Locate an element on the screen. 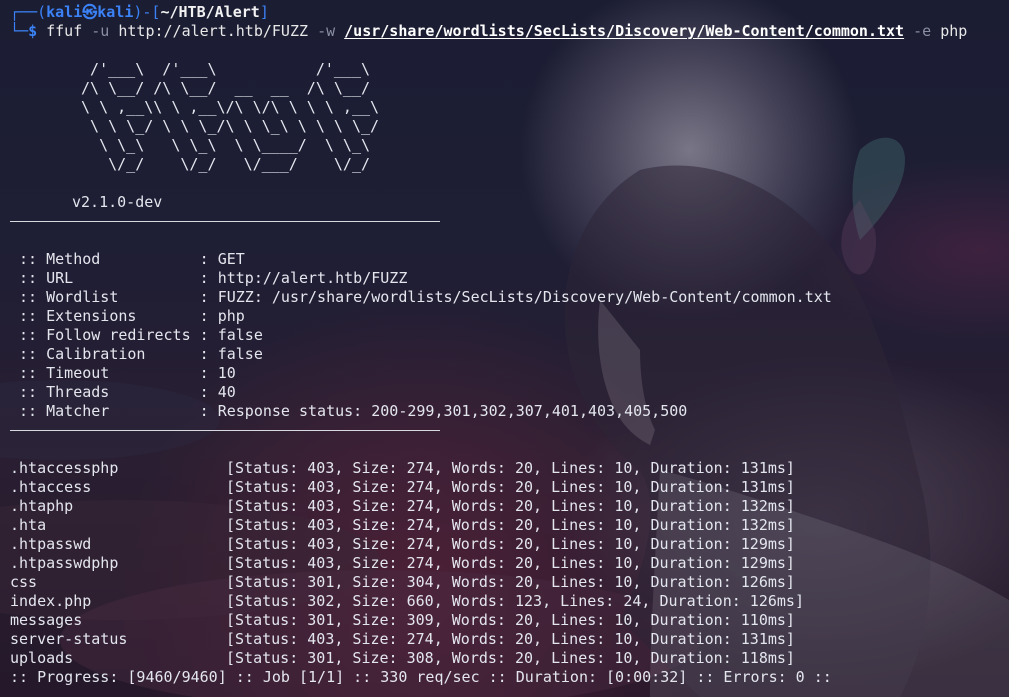 The height and width of the screenshot is (697, 1009). prompt-user-host: kali㉿kali is located at coordinates (90, 12).